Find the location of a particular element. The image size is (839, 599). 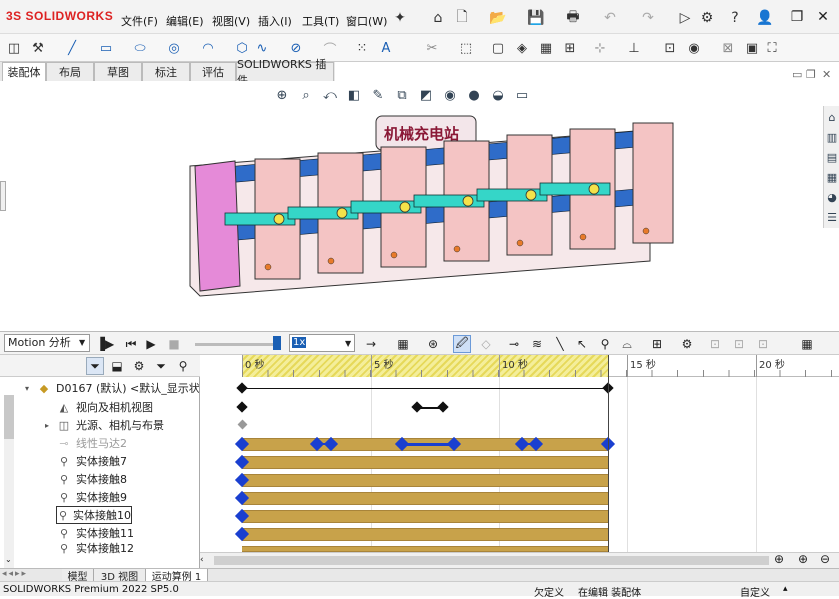

options-icon: ⚙ is located at coordinates (707, 18).